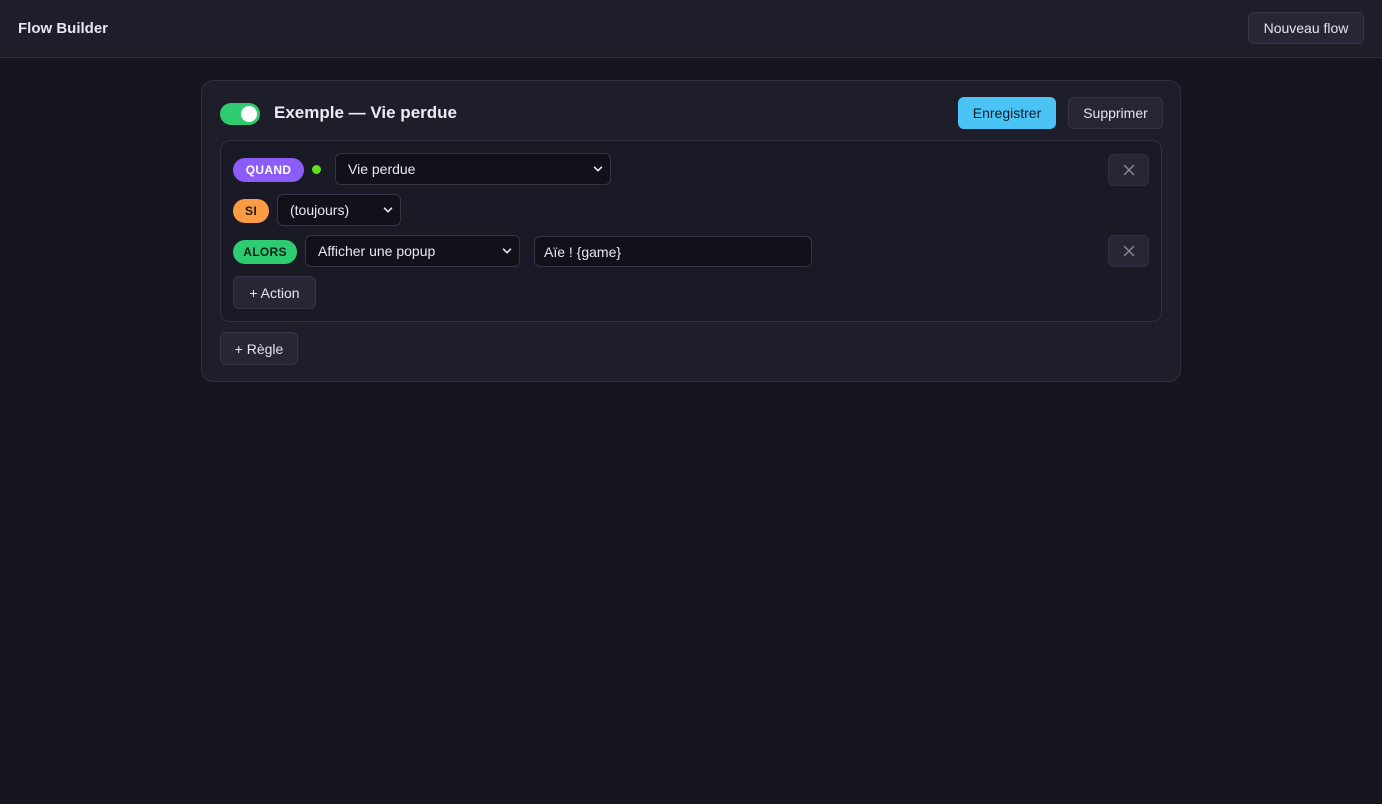 The height and width of the screenshot is (804, 1382). What do you see at coordinates (382, 169) in the screenshot?
I see `trigger-select-value: Vie perdue` at bounding box center [382, 169].